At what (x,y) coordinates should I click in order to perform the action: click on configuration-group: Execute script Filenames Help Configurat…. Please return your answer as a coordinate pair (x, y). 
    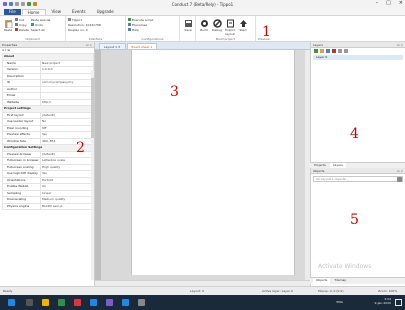
    Looking at the image, I should click on (153, 28).